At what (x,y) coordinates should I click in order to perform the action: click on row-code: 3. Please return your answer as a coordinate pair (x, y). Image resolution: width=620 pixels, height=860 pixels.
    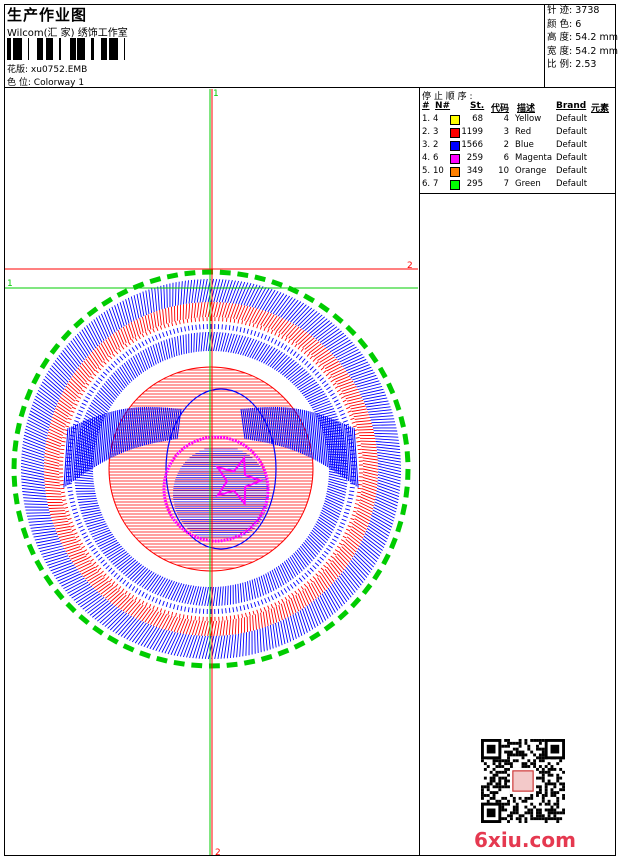
    Looking at the image, I should click on (506, 132).